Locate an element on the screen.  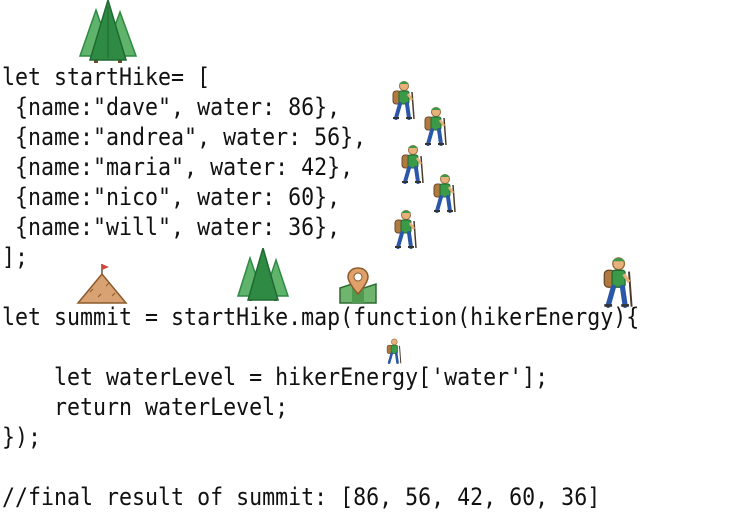
code-line-7: ]; is located at coordinates (15, 257).